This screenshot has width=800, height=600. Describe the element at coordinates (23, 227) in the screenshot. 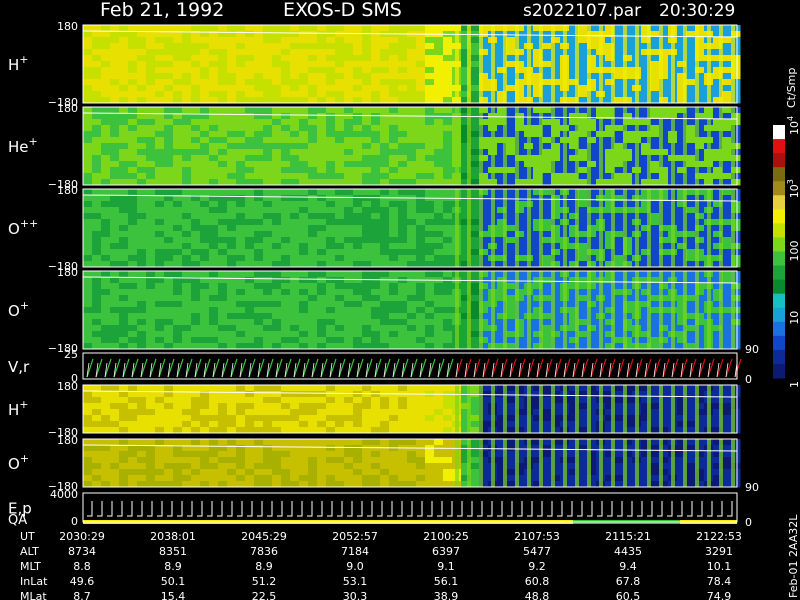

I see `panel-label: O++` at that location.